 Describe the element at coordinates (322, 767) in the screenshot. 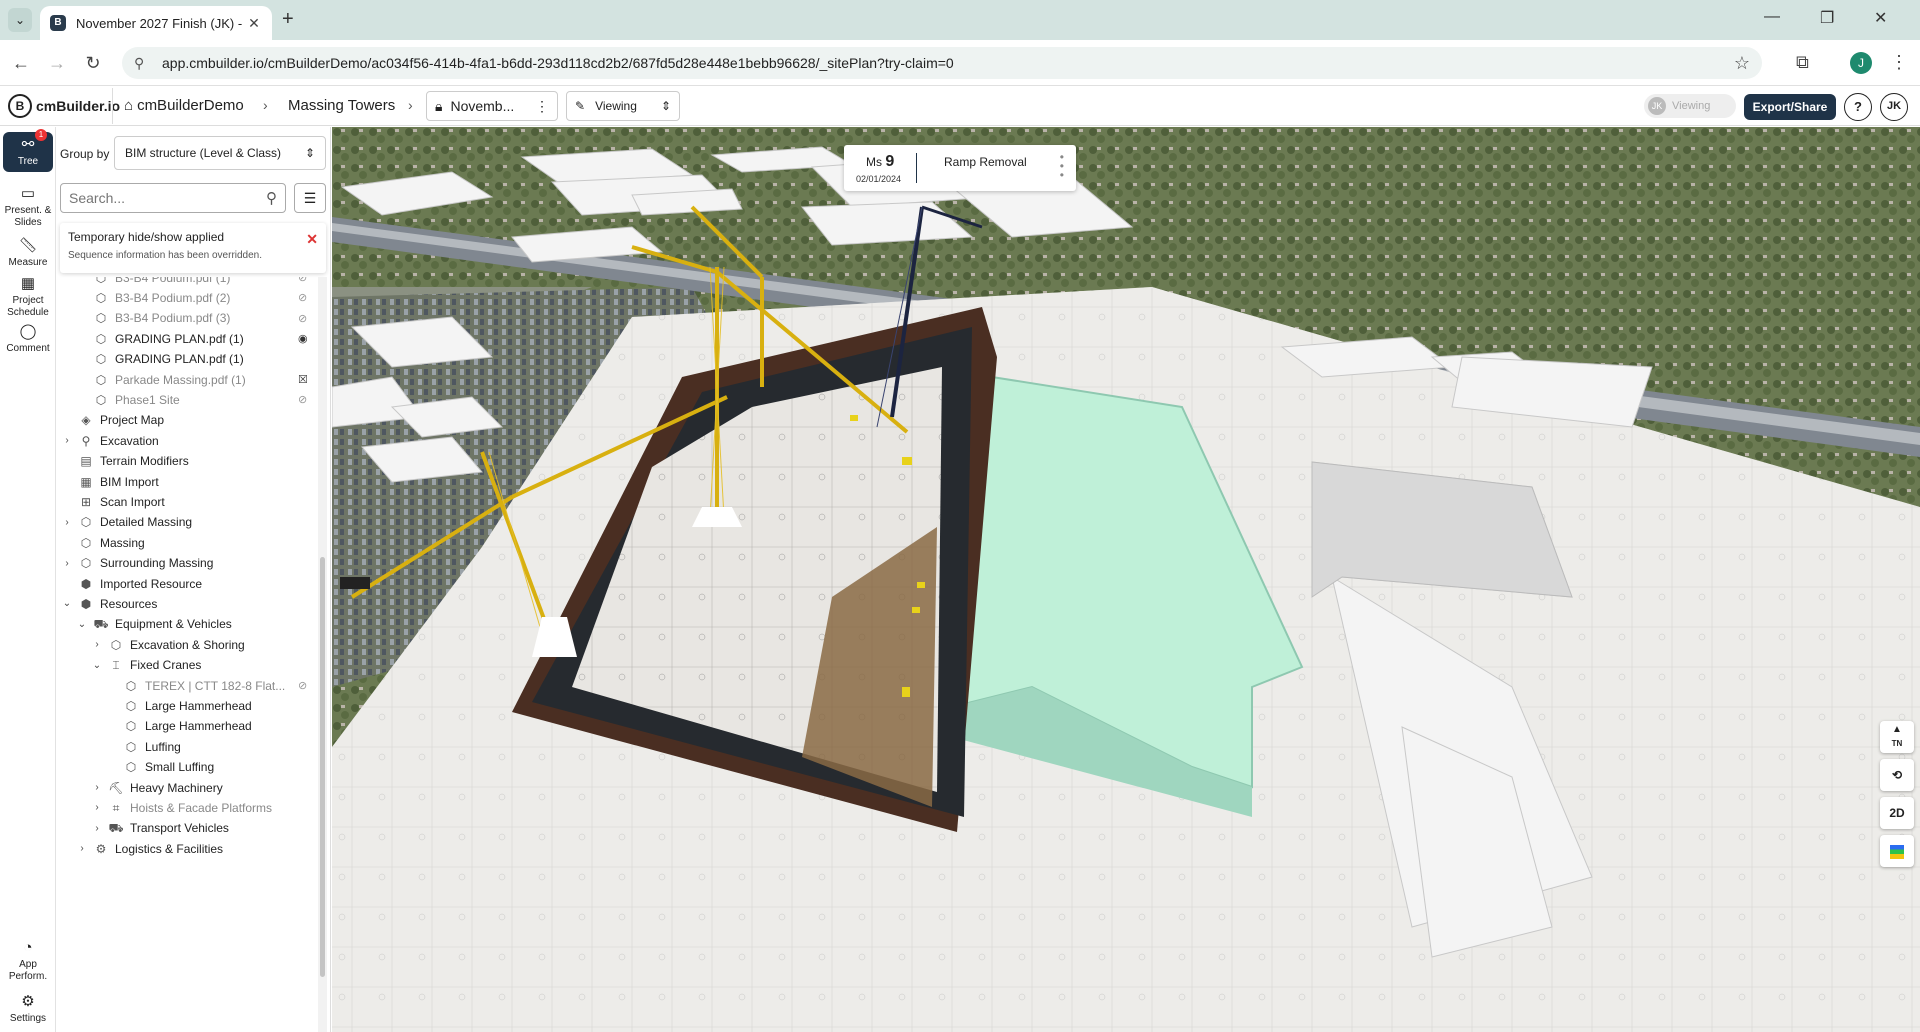

I see `scroll-thumb` at that location.